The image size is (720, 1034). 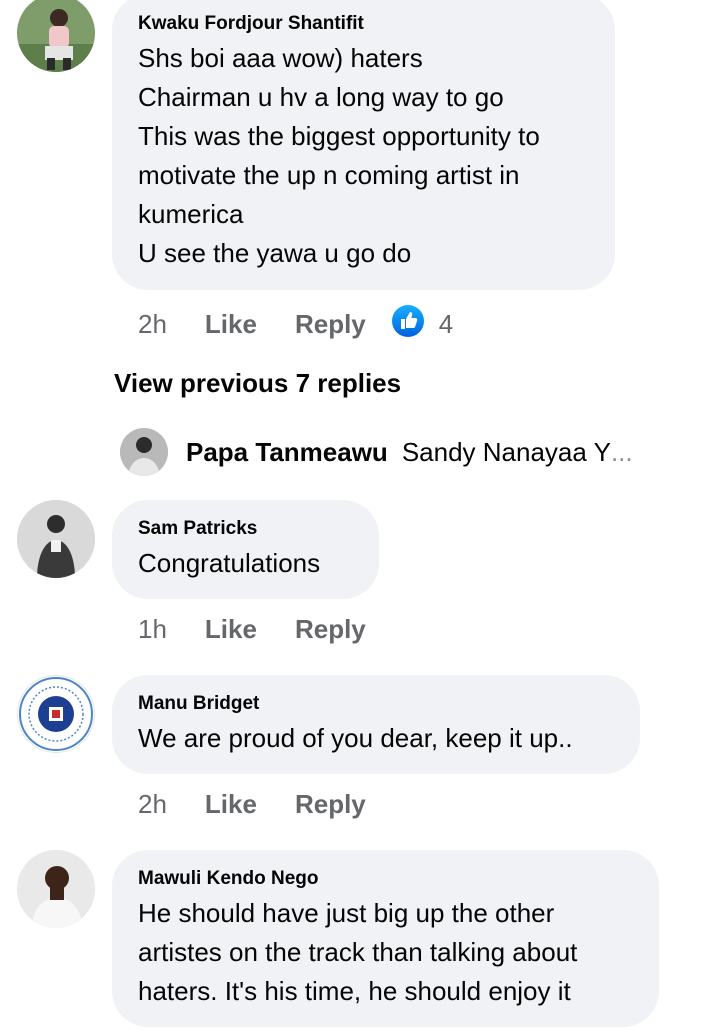 I want to click on reply-author-name: Papa Tanmeawu, so click(x=287, y=452).